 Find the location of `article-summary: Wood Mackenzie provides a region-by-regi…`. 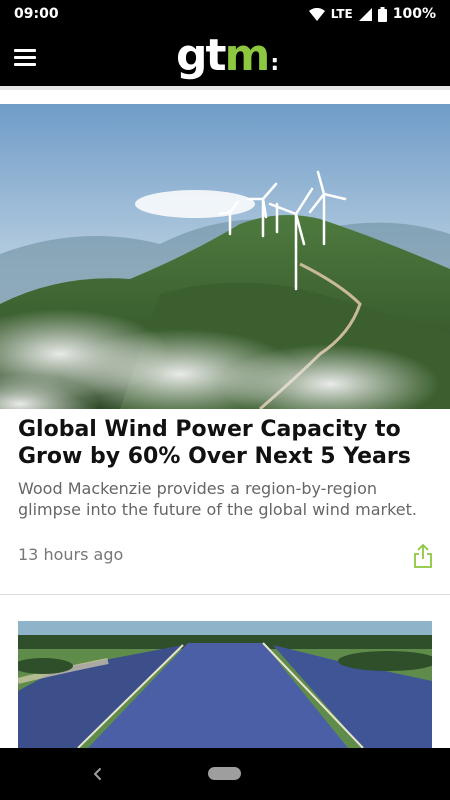

article-summary: Wood Mackenzie provides a region-by-regi… is located at coordinates (230, 499).